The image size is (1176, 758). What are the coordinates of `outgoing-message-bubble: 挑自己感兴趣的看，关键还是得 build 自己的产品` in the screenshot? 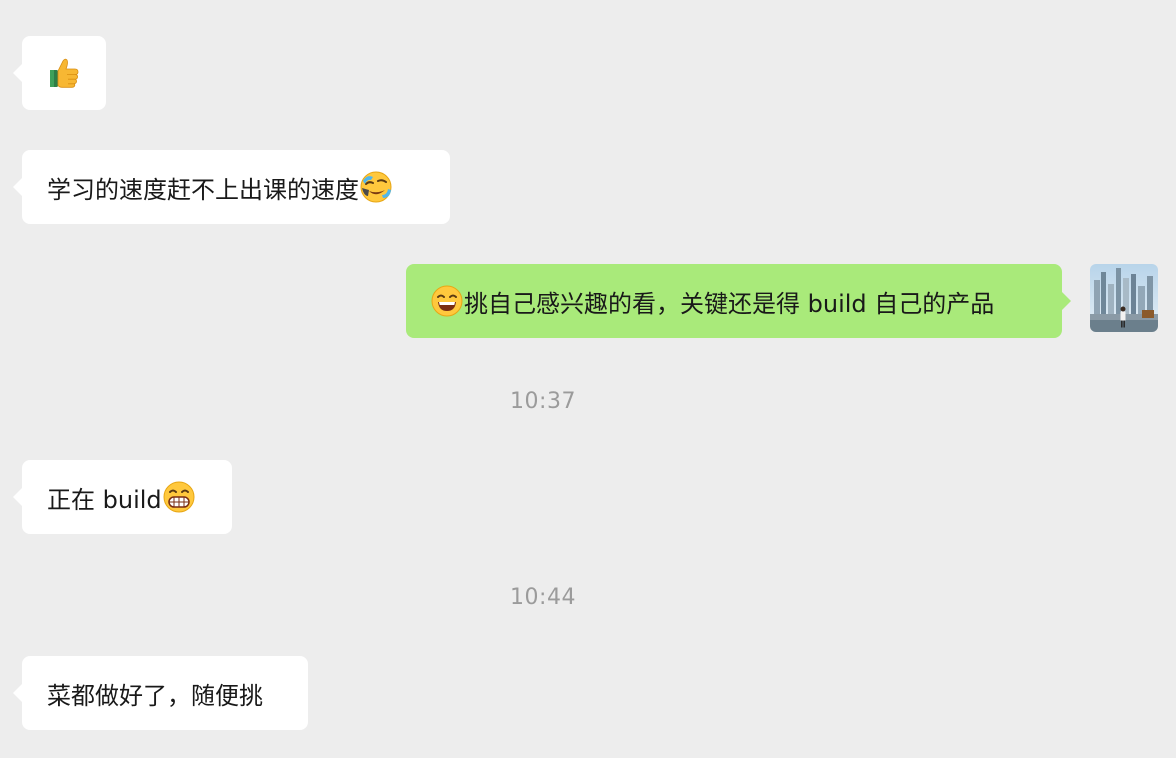 It's located at (738, 301).